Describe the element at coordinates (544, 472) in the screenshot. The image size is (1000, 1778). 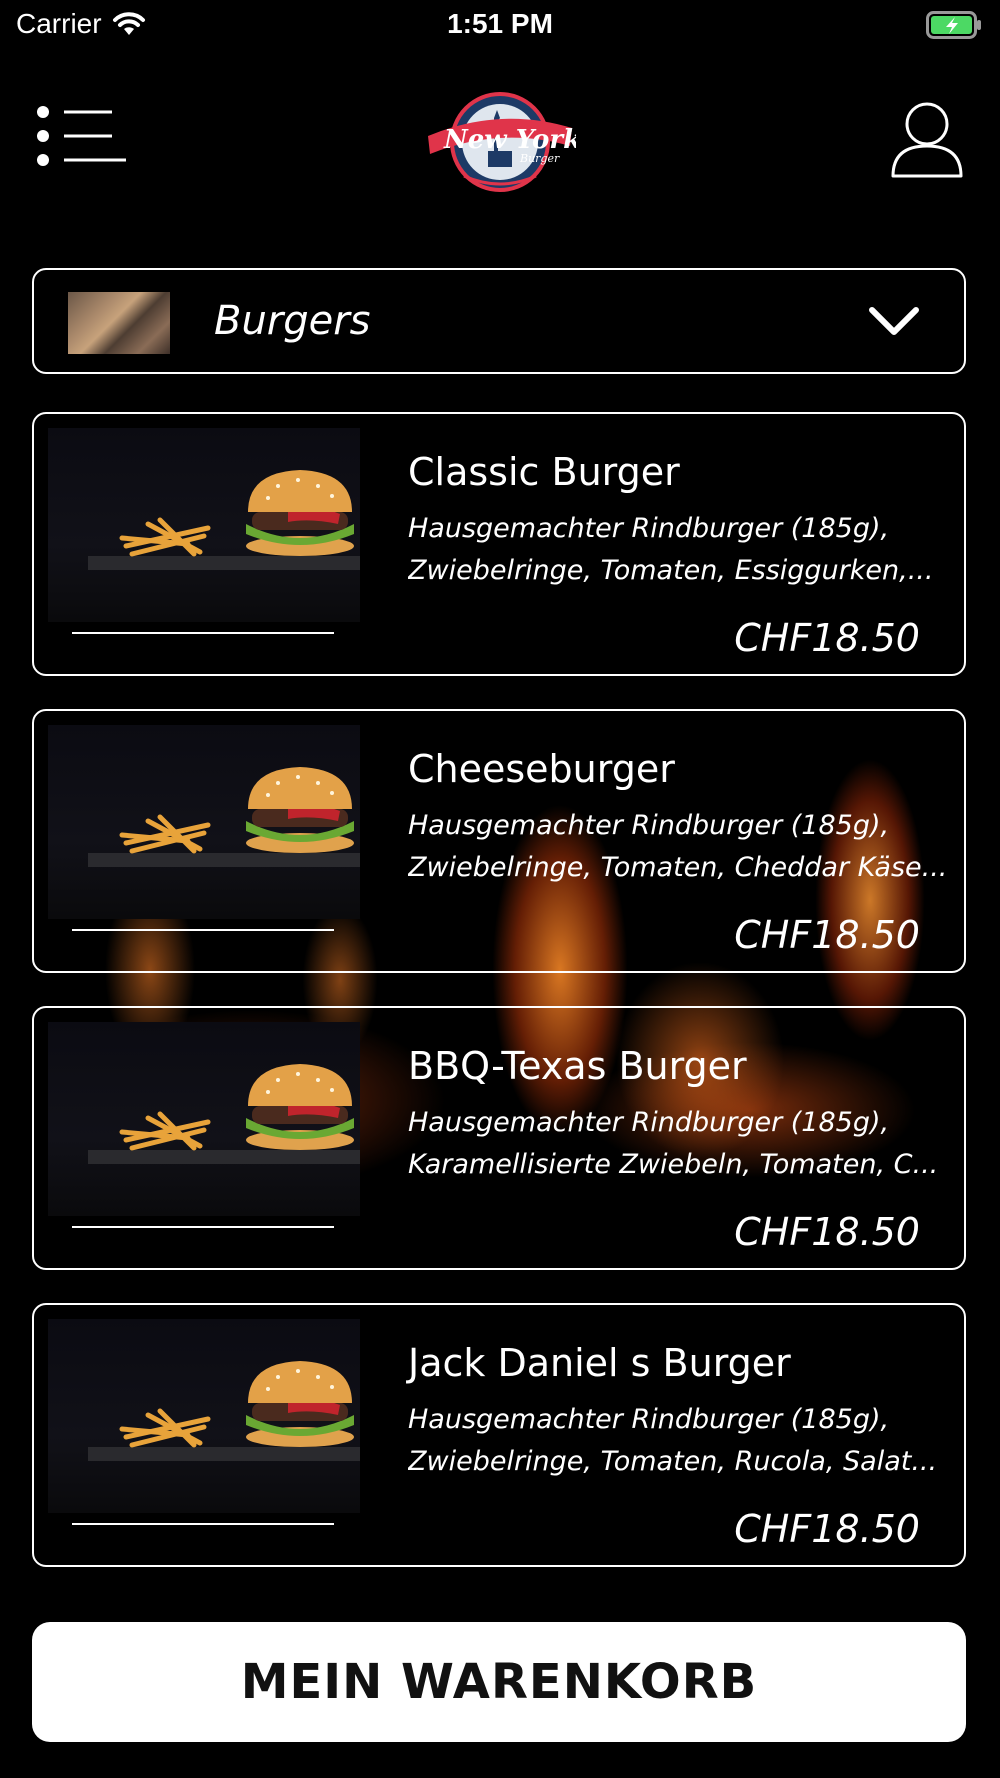
I see `product-title: Classic Burger` at that location.